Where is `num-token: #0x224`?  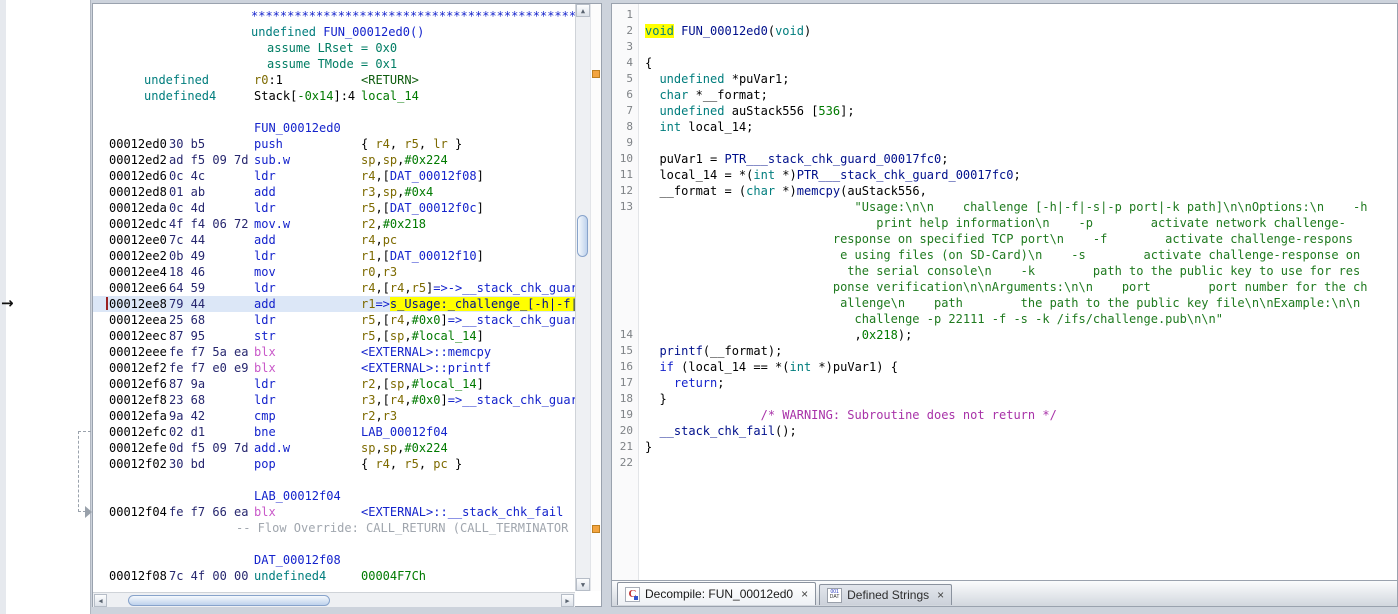
num-token: #0x224 is located at coordinates (426, 448).